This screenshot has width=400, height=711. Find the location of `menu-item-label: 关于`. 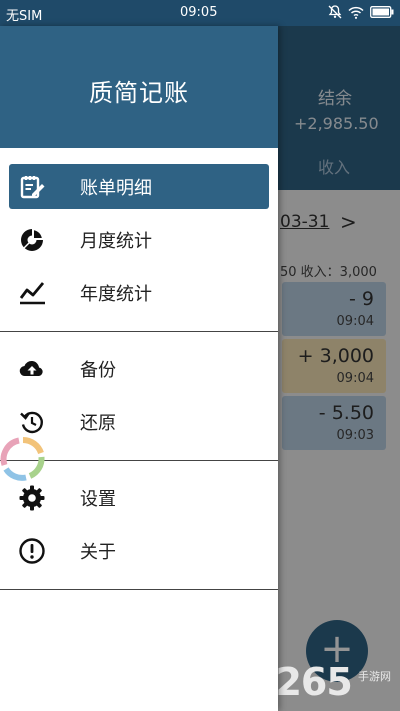

menu-item-label: 关于 is located at coordinates (98, 552).